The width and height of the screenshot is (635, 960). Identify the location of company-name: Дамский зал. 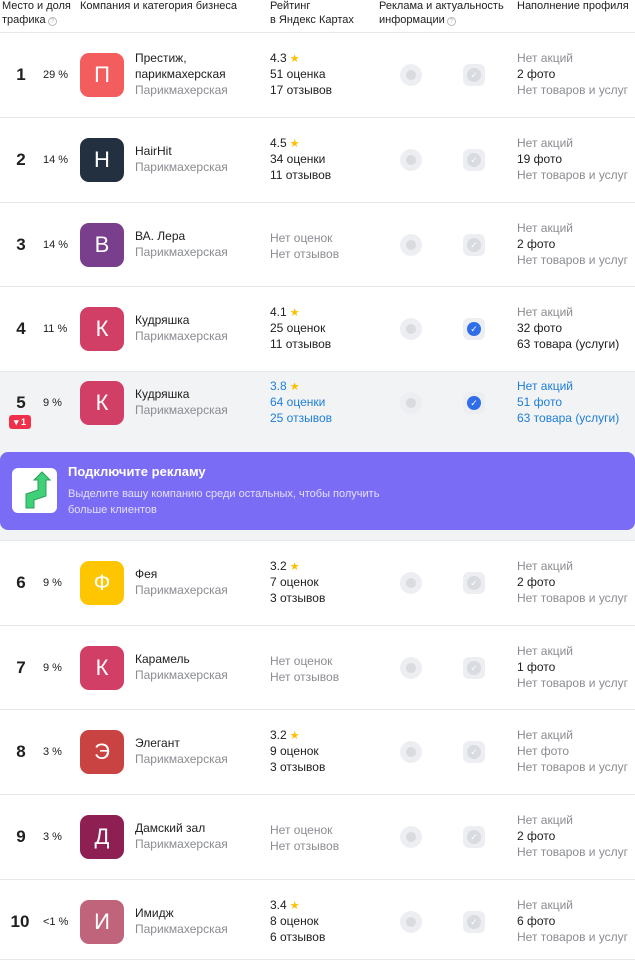
(170, 828).